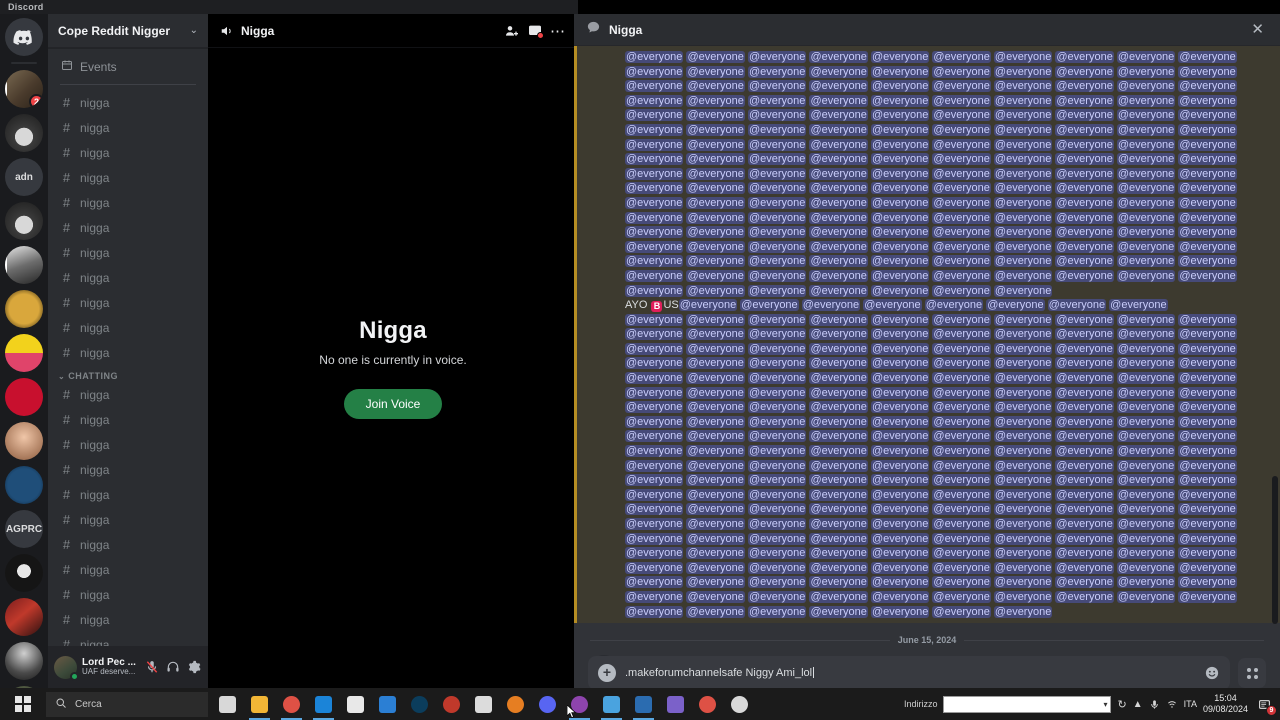  I want to click on avatar, so click(604, 655).